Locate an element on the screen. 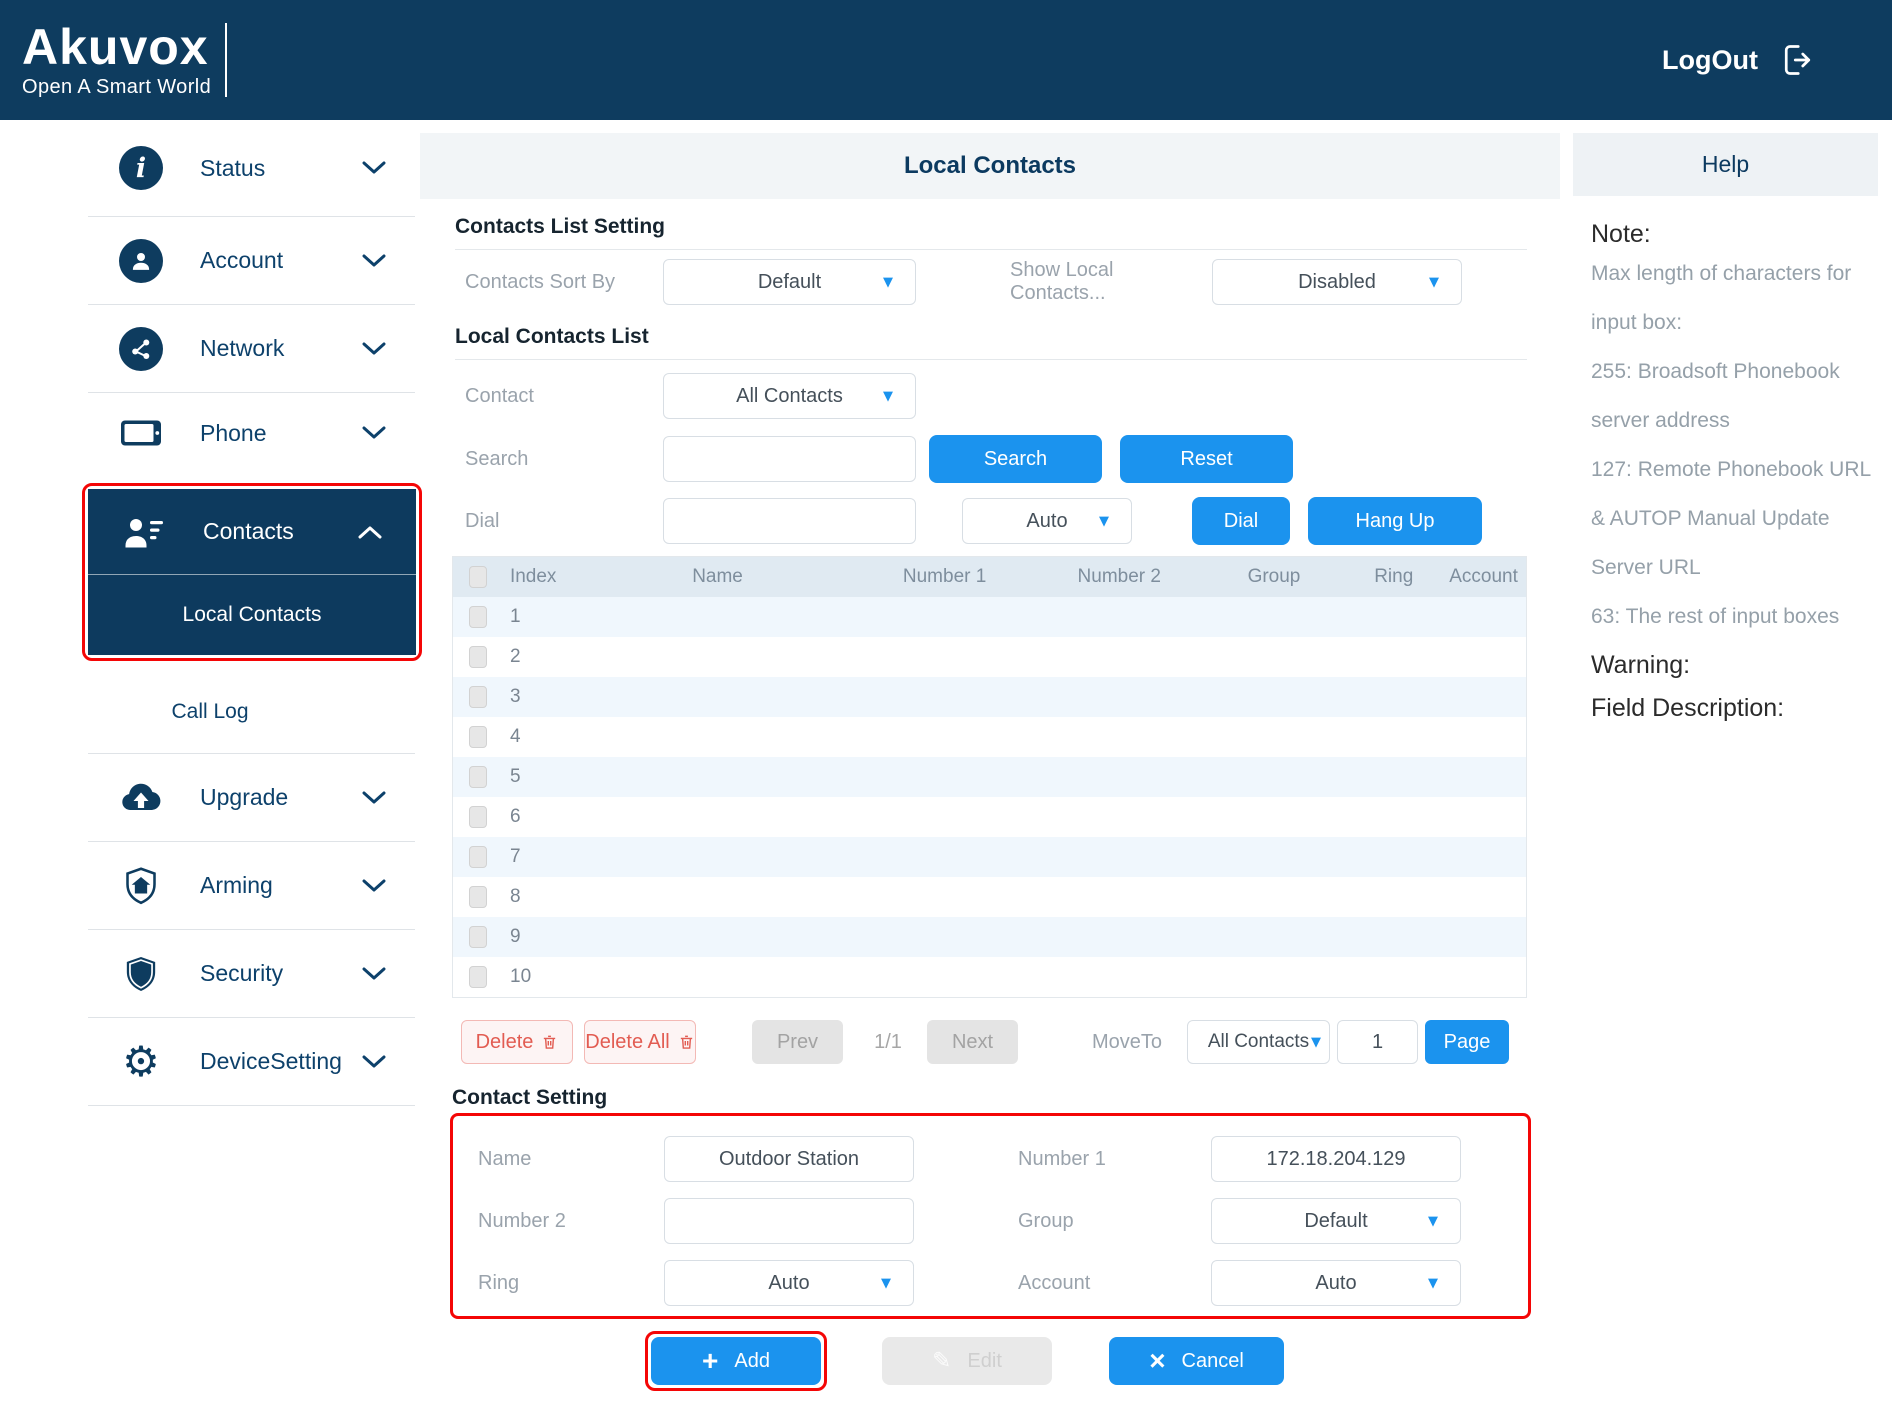 The height and width of the screenshot is (1411, 1892). table-row: 3 is located at coordinates (989, 697).